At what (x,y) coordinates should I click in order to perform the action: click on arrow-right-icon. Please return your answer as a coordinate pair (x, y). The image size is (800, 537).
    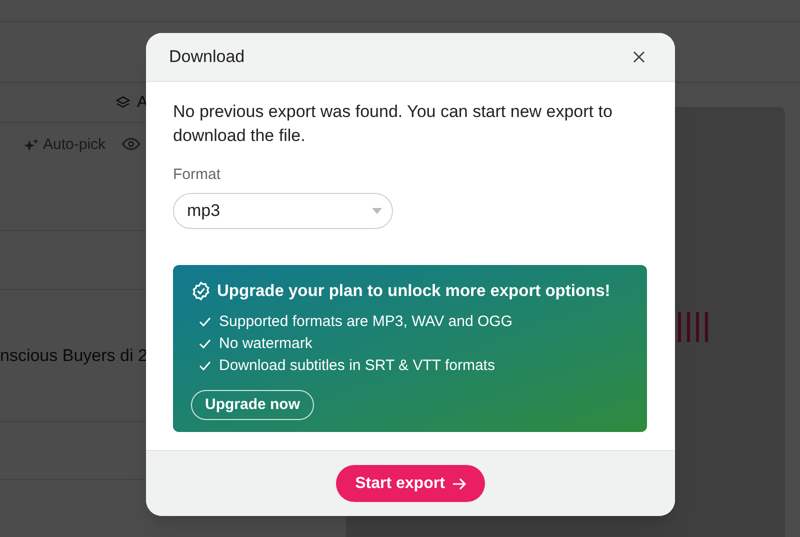
    Looking at the image, I should click on (459, 484).